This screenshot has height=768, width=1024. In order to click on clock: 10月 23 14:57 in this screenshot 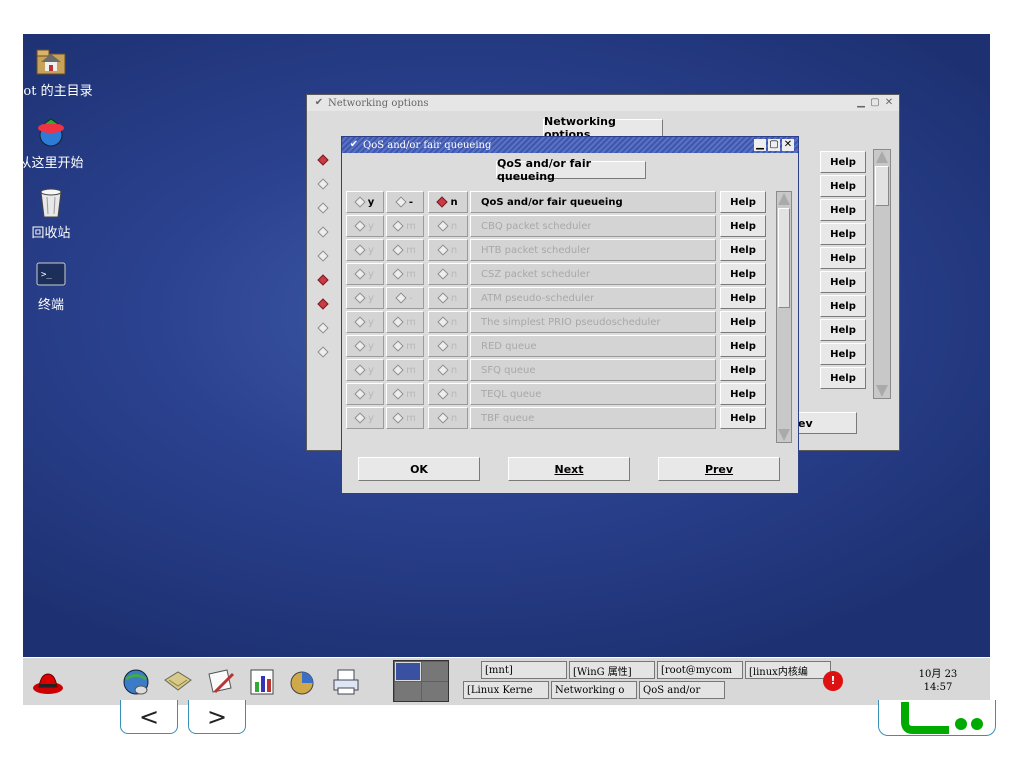, I will do `click(938, 681)`.